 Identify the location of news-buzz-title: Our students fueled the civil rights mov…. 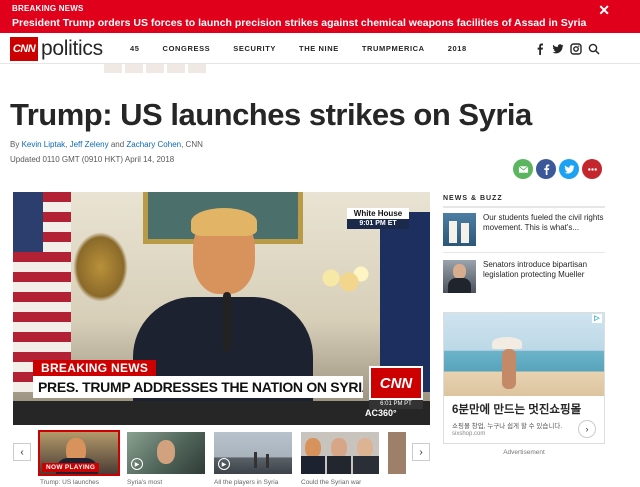
(545, 223).